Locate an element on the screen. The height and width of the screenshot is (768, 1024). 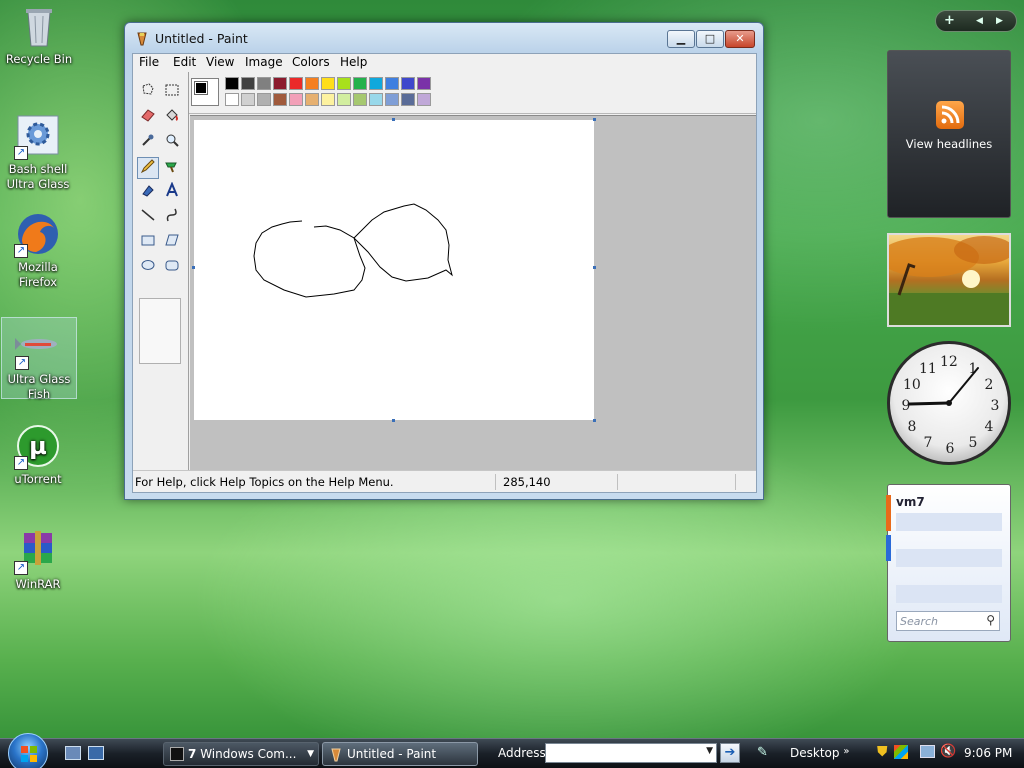
magnifier-icon is located at coordinates (172, 140).